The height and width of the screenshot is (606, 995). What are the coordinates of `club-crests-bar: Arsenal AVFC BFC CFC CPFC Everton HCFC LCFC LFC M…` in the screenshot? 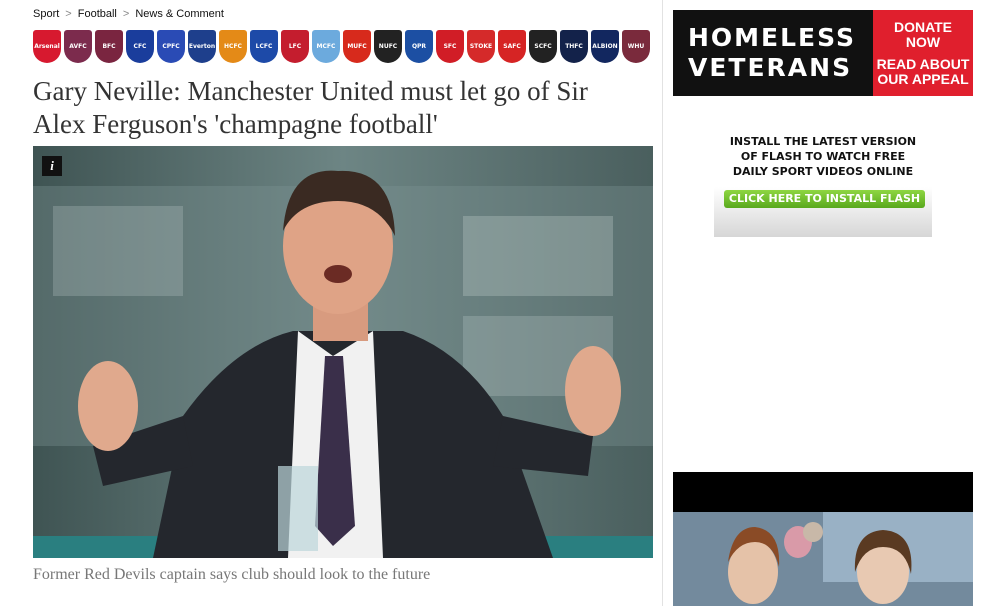 It's located at (341, 46).